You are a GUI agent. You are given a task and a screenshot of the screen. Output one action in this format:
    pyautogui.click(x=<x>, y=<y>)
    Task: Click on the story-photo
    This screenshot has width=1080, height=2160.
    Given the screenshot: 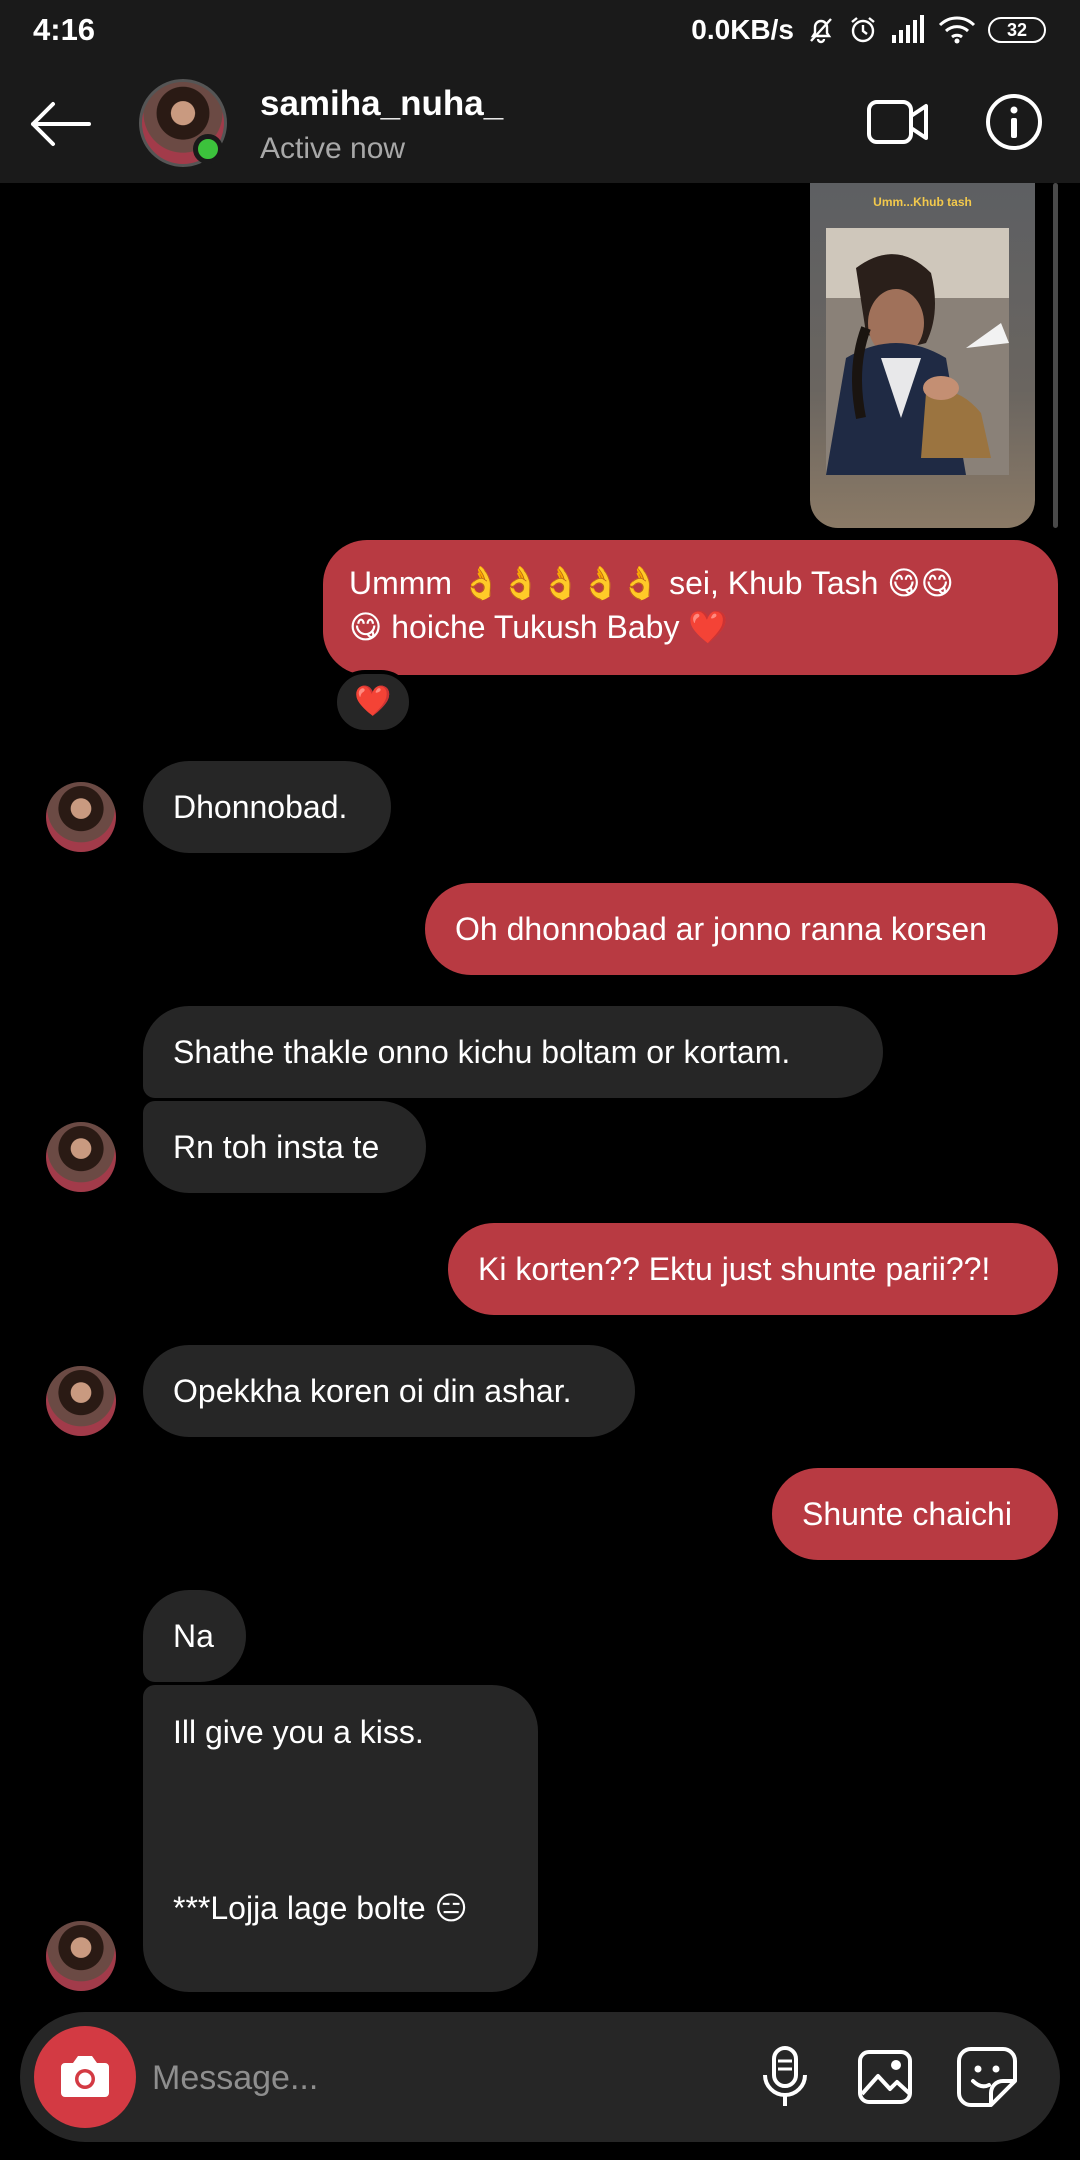 What is the action you would take?
    pyautogui.click(x=917, y=351)
    